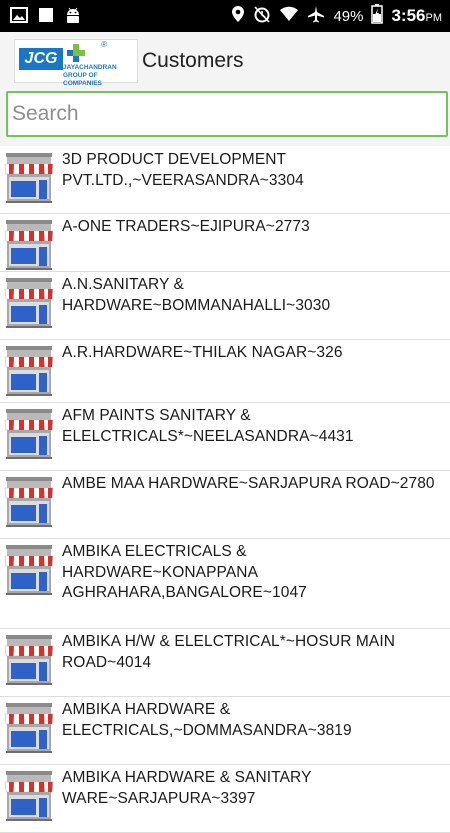  What do you see at coordinates (225, 243) in the screenshot?
I see `list-item: A-ONE TRADERS~EJIPURA~2773` at bounding box center [225, 243].